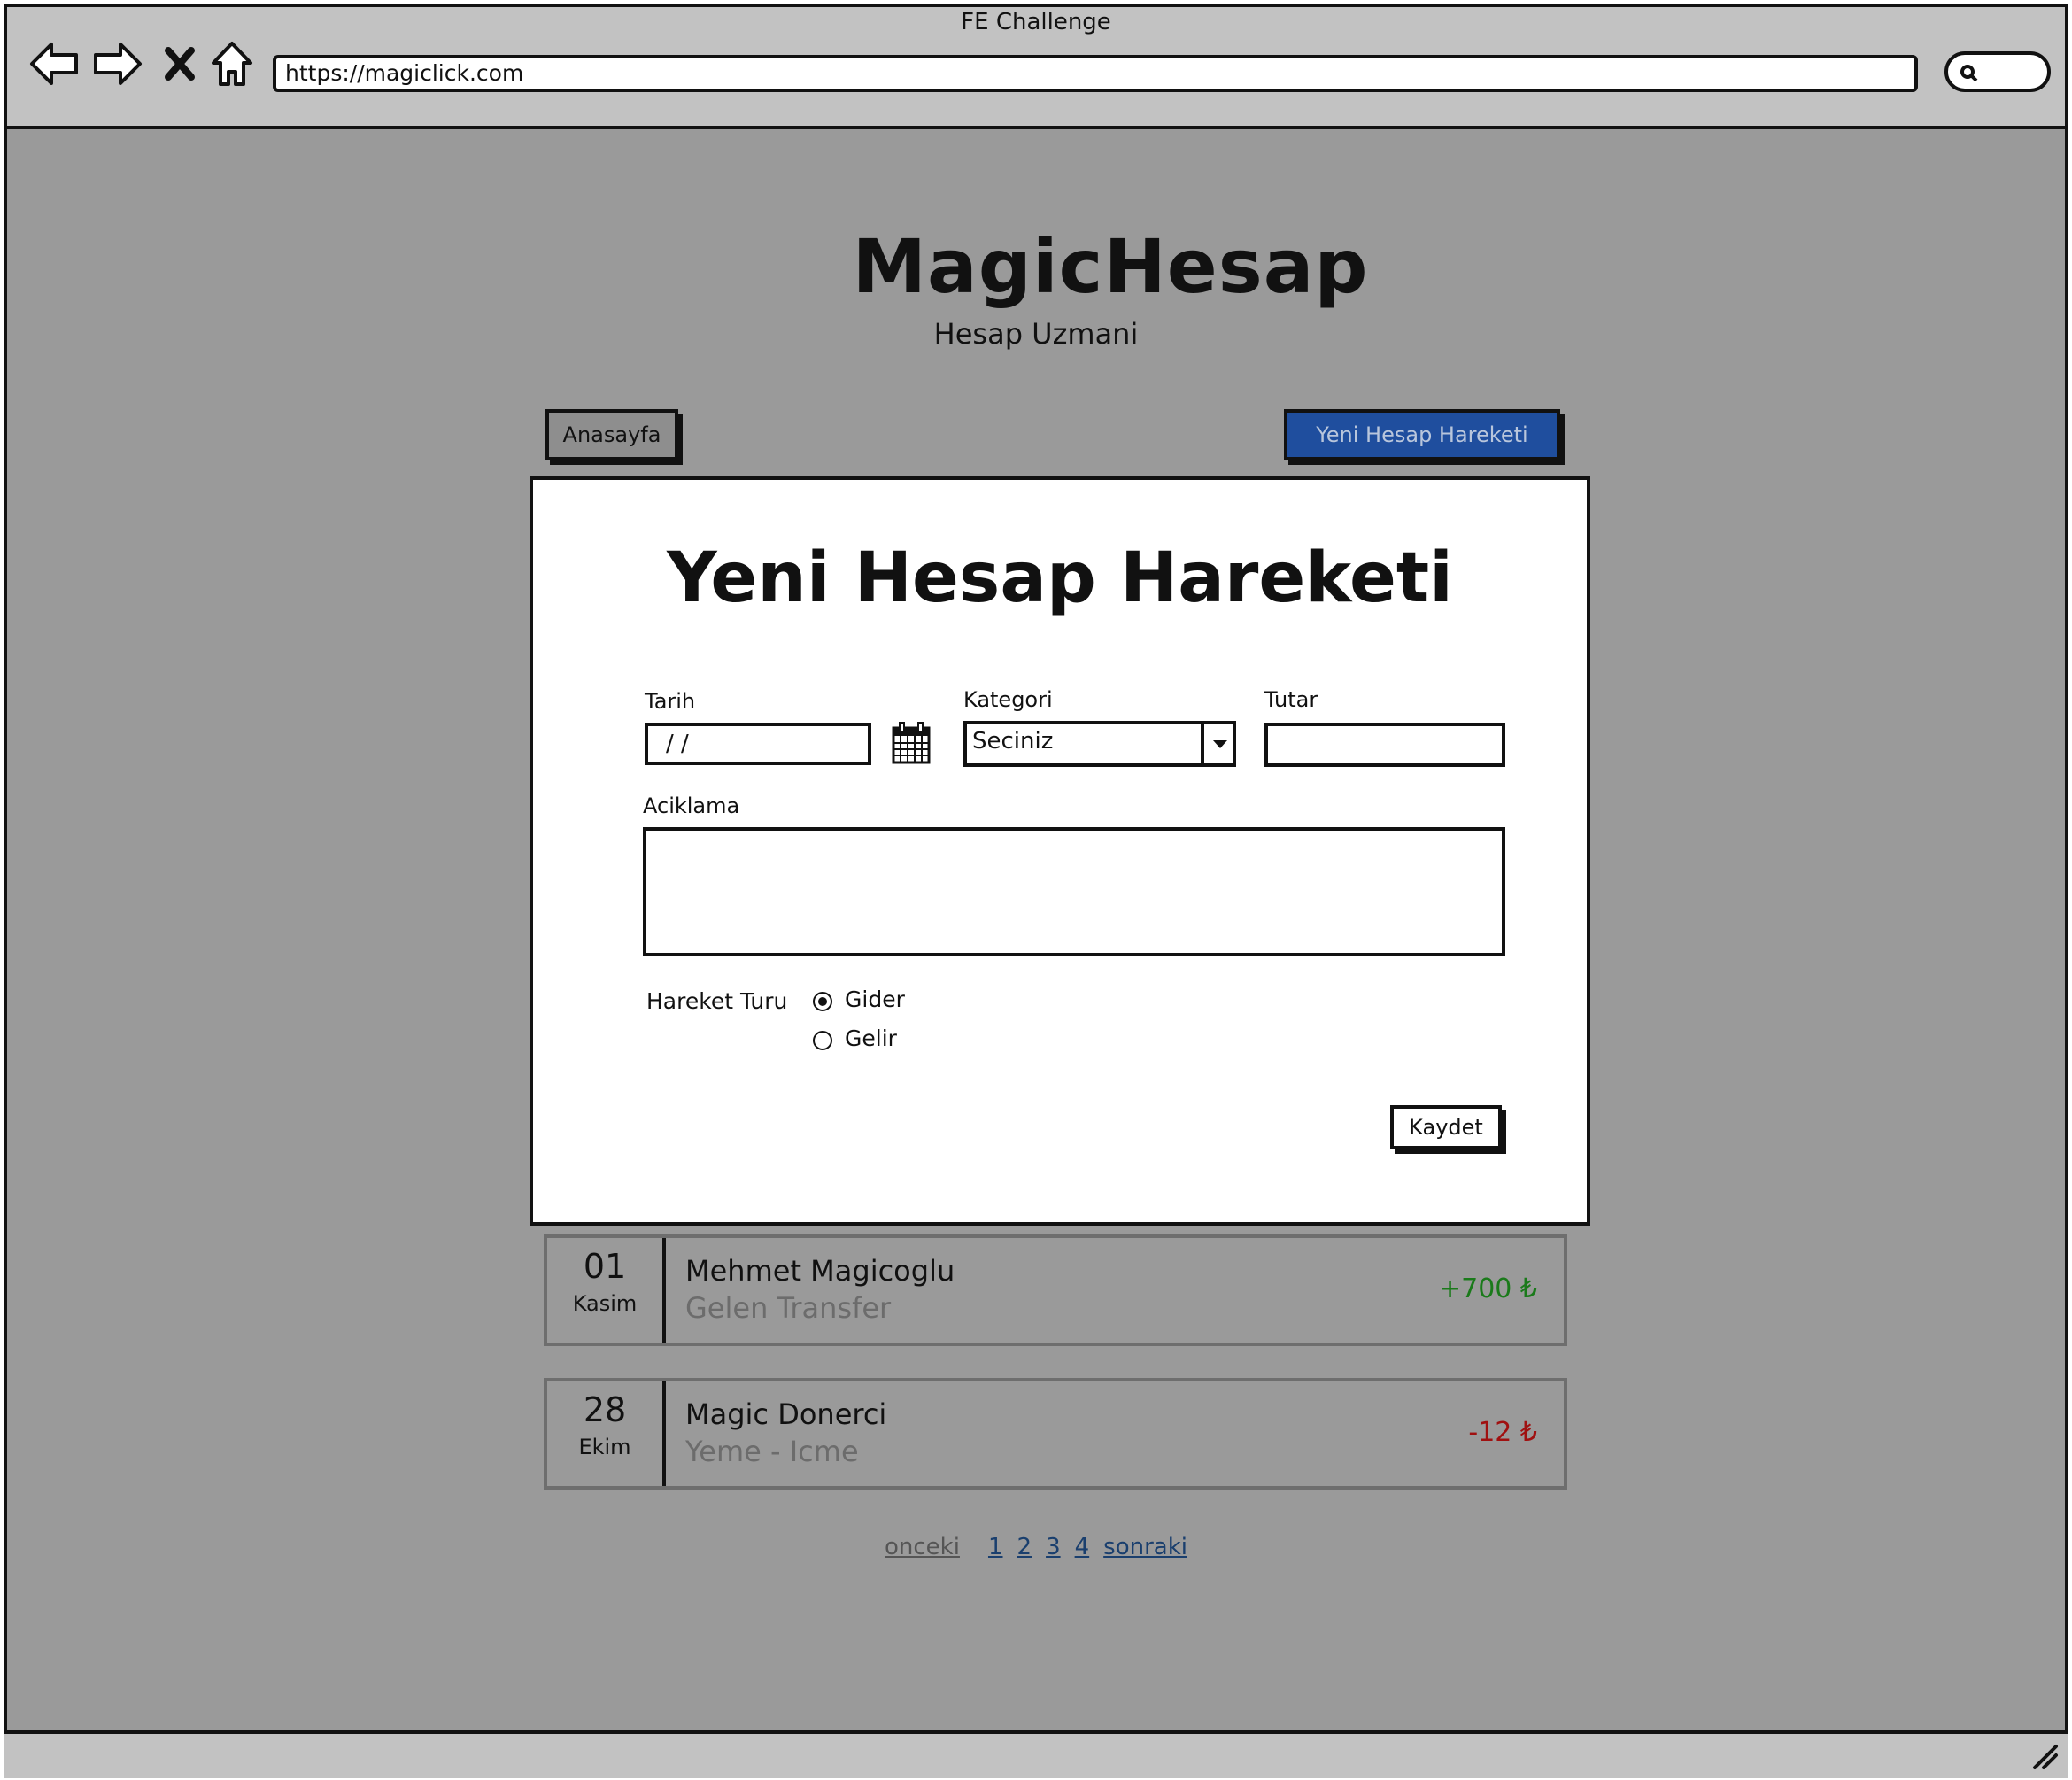 This screenshot has height=1780, width=2072. What do you see at coordinates (1969, 73) in the screenshot?
I see `search-icon` at bounding box center [1969, 73].